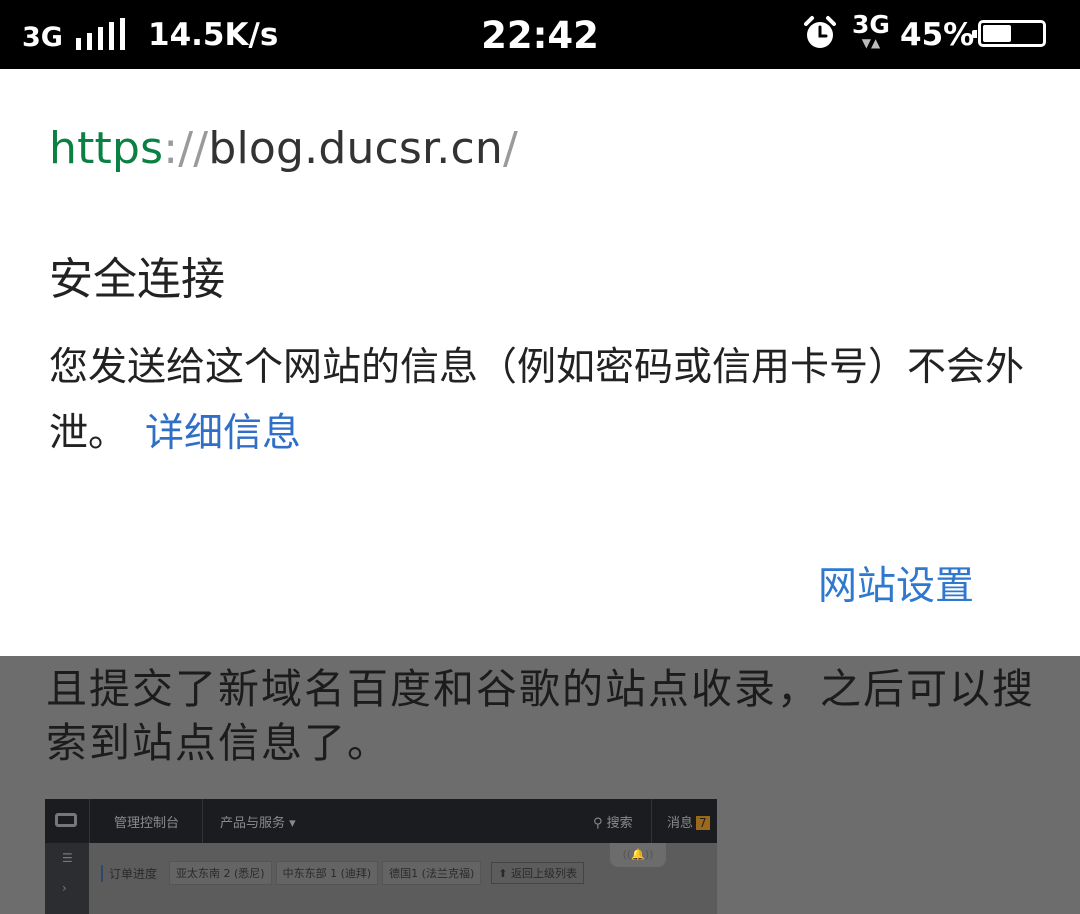  I want to click on nav-search-label: 搜索, so click(619, 823).